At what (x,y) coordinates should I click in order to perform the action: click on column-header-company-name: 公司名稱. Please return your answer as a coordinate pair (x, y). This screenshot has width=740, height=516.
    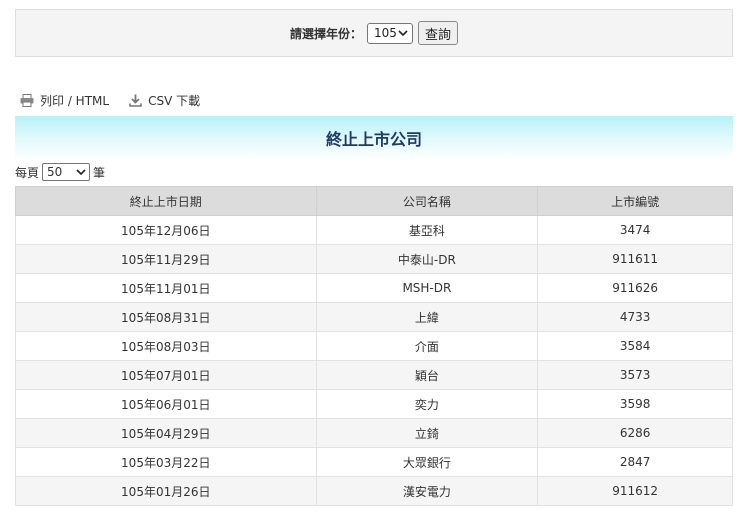
    Looking at the image, I should click on (427, 201).